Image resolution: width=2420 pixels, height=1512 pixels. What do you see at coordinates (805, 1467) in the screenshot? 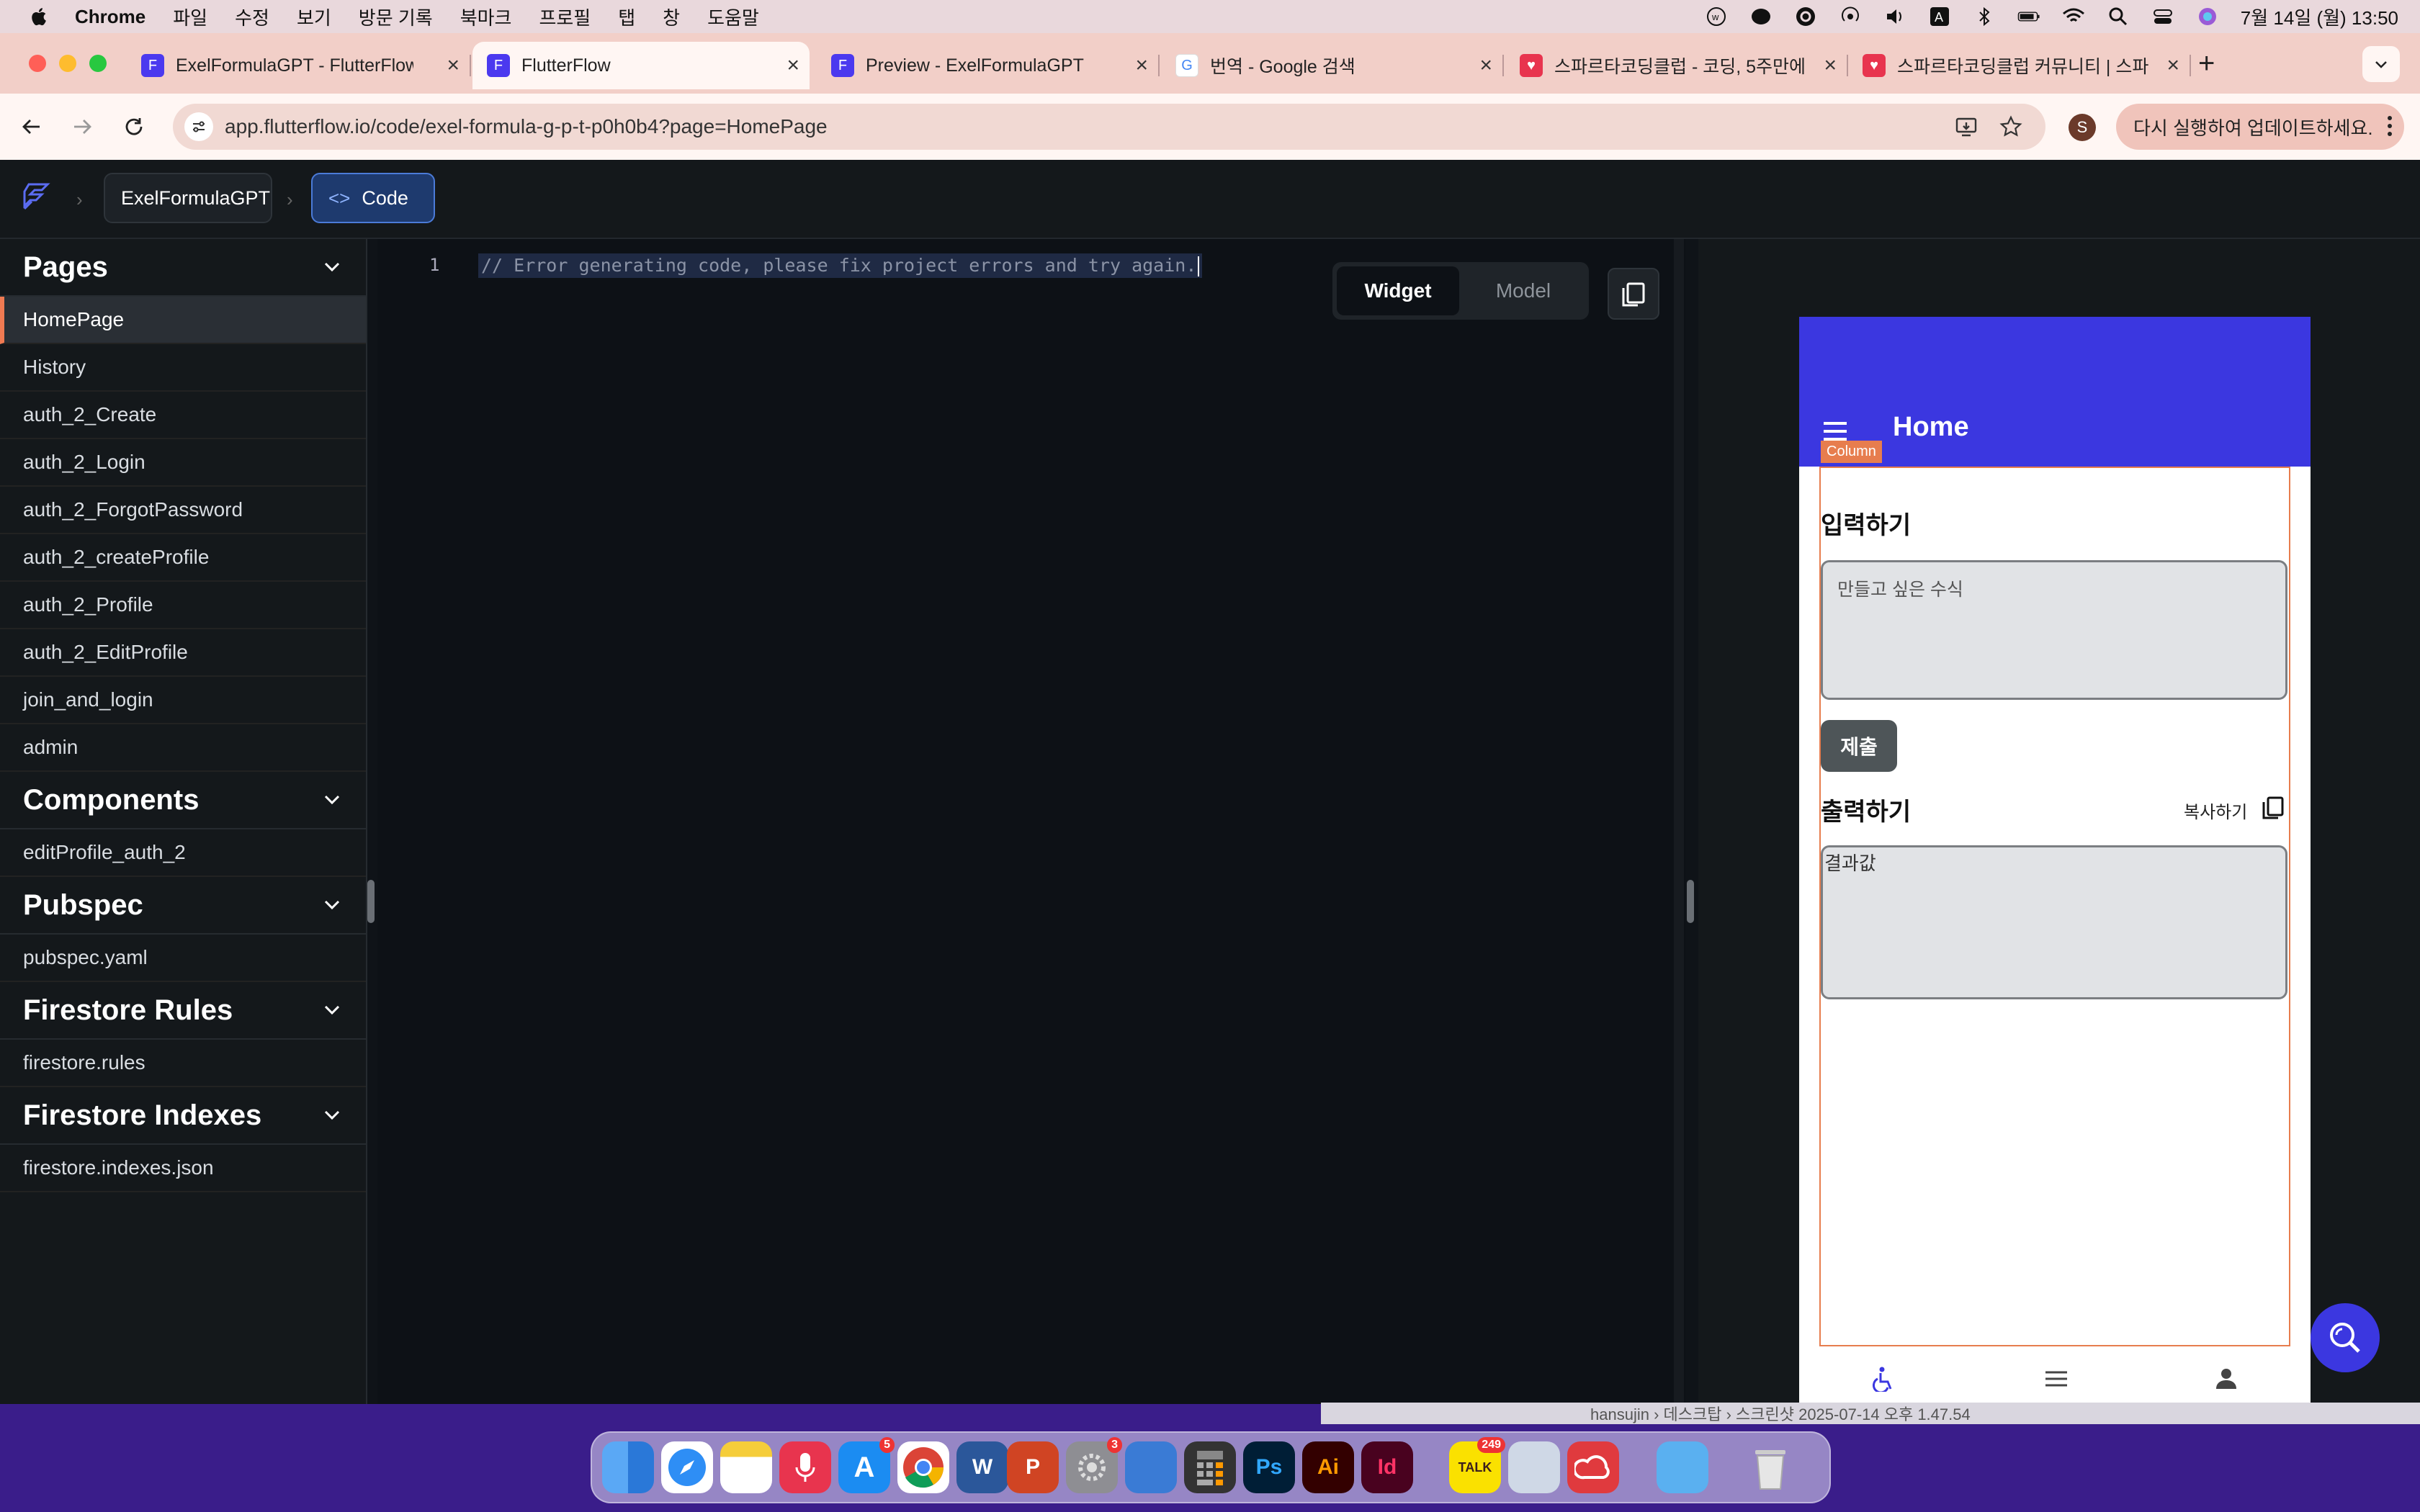
I see `voice-memo-icon` at bounding box center [805, 1467].